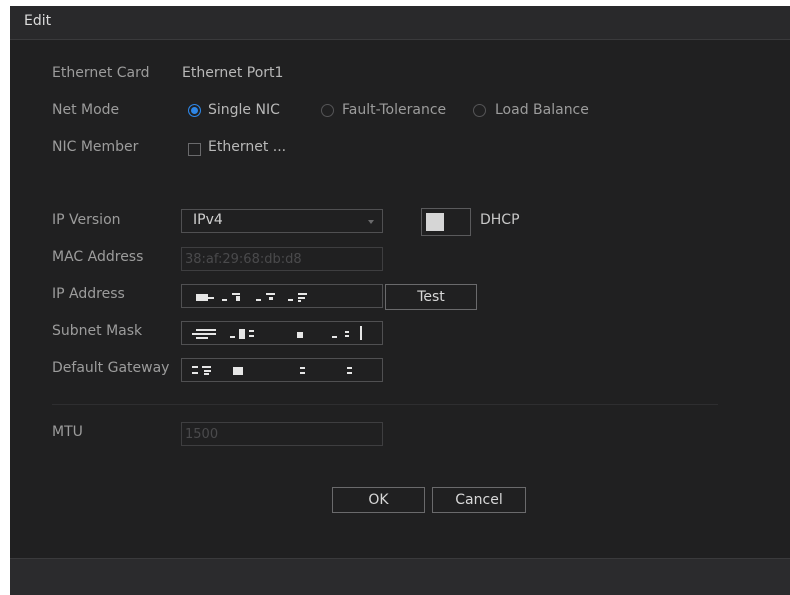 This screenshot has height=595, width=790. What do you see at coordinates (479, 500) in the screenshot?
I see `cancel-button: Cancel` at bounding box center [479, 500].